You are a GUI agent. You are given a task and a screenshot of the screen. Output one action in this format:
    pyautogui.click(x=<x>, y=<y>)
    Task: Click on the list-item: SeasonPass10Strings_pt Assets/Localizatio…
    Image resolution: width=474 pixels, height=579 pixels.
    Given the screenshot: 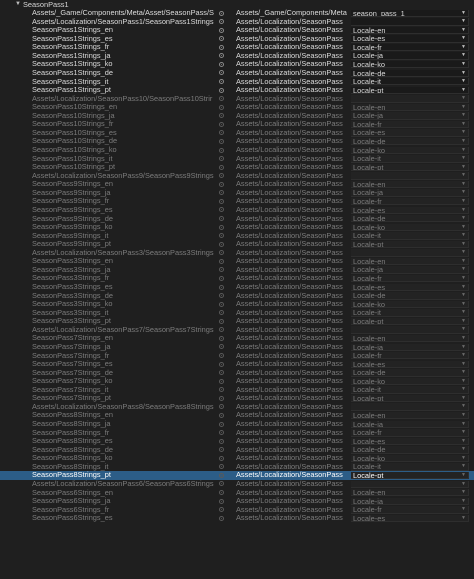 What is the action you would take?
    pyautogui.click(x=237, y=167)
    